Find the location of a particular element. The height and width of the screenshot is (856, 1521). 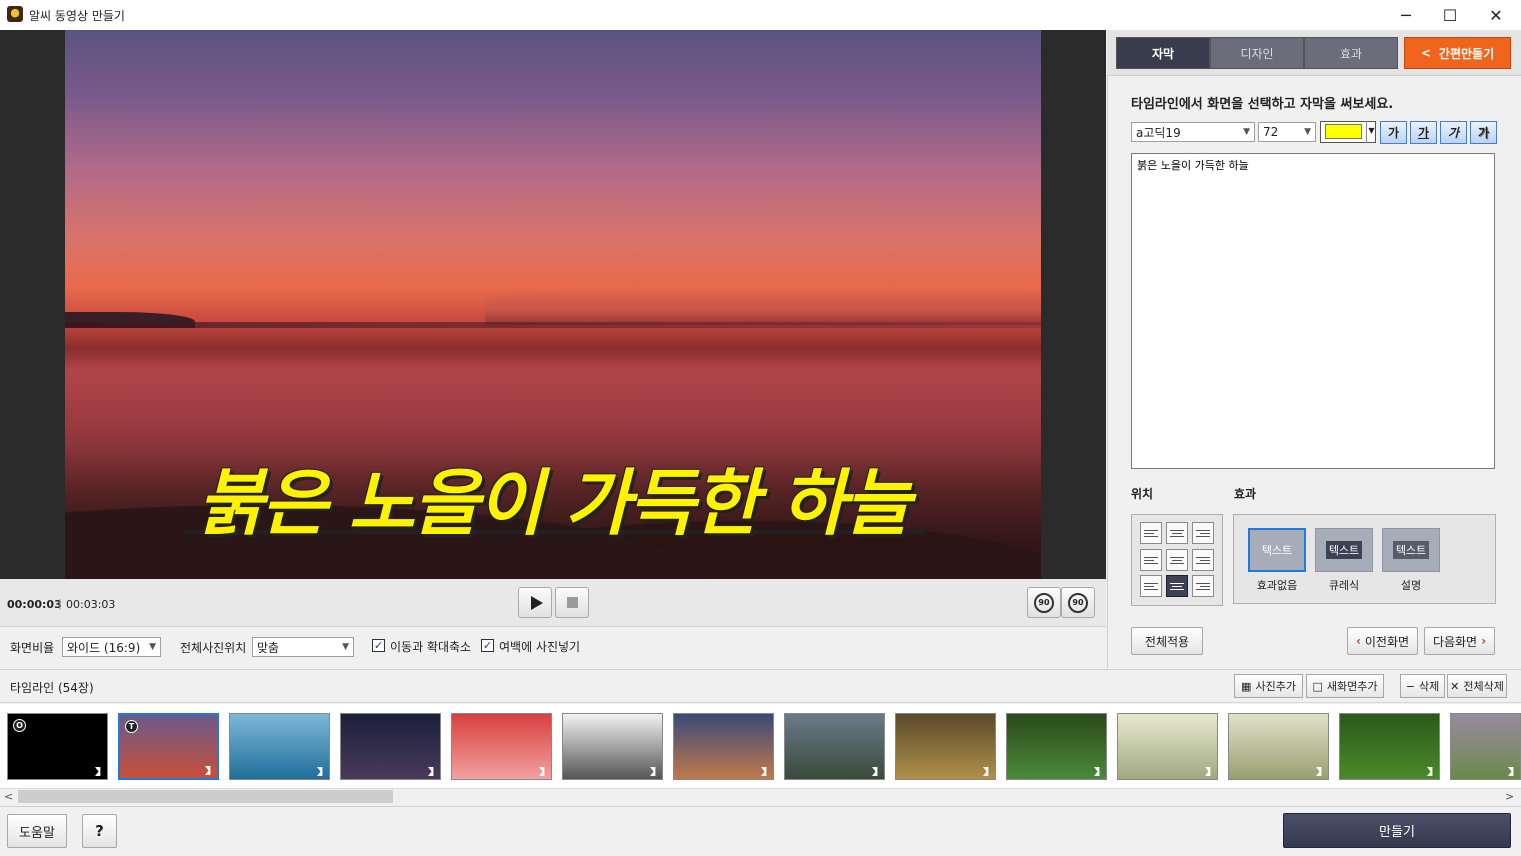

aspect-ratio-select: 와이드 (16:9) ▼ is located at coordinates (111, 647).